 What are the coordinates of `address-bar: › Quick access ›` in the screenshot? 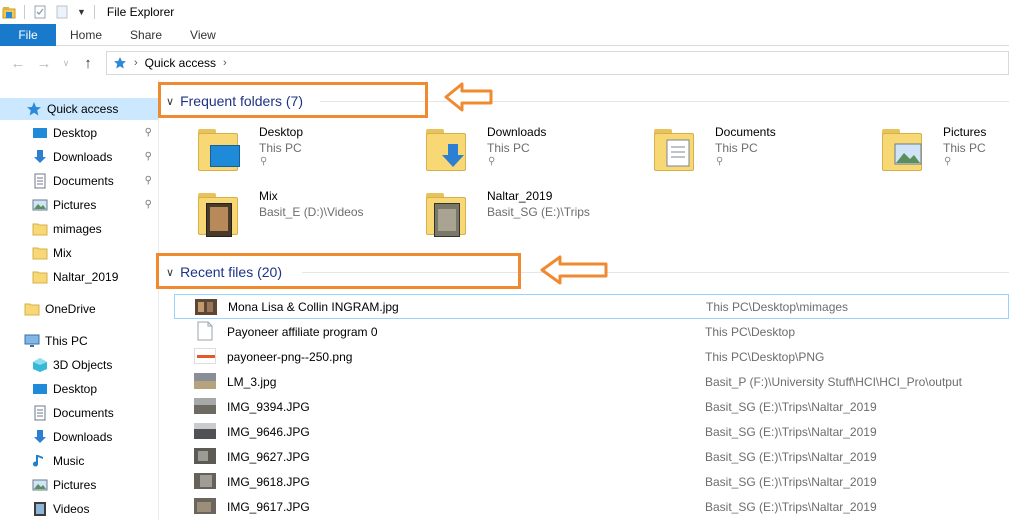 It's located at (557, 63).